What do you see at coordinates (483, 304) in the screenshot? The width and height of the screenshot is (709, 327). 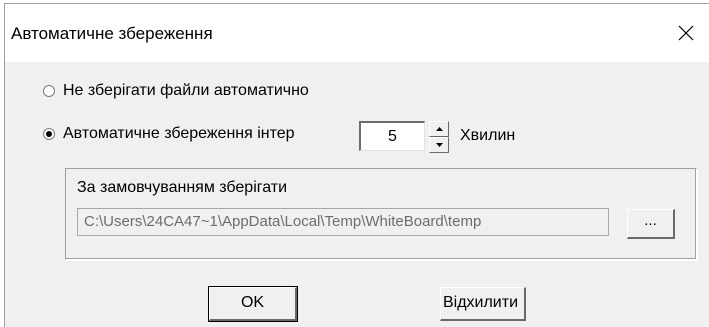 I see `cancel-button: Відхилити` at bounding box center [483, 304].